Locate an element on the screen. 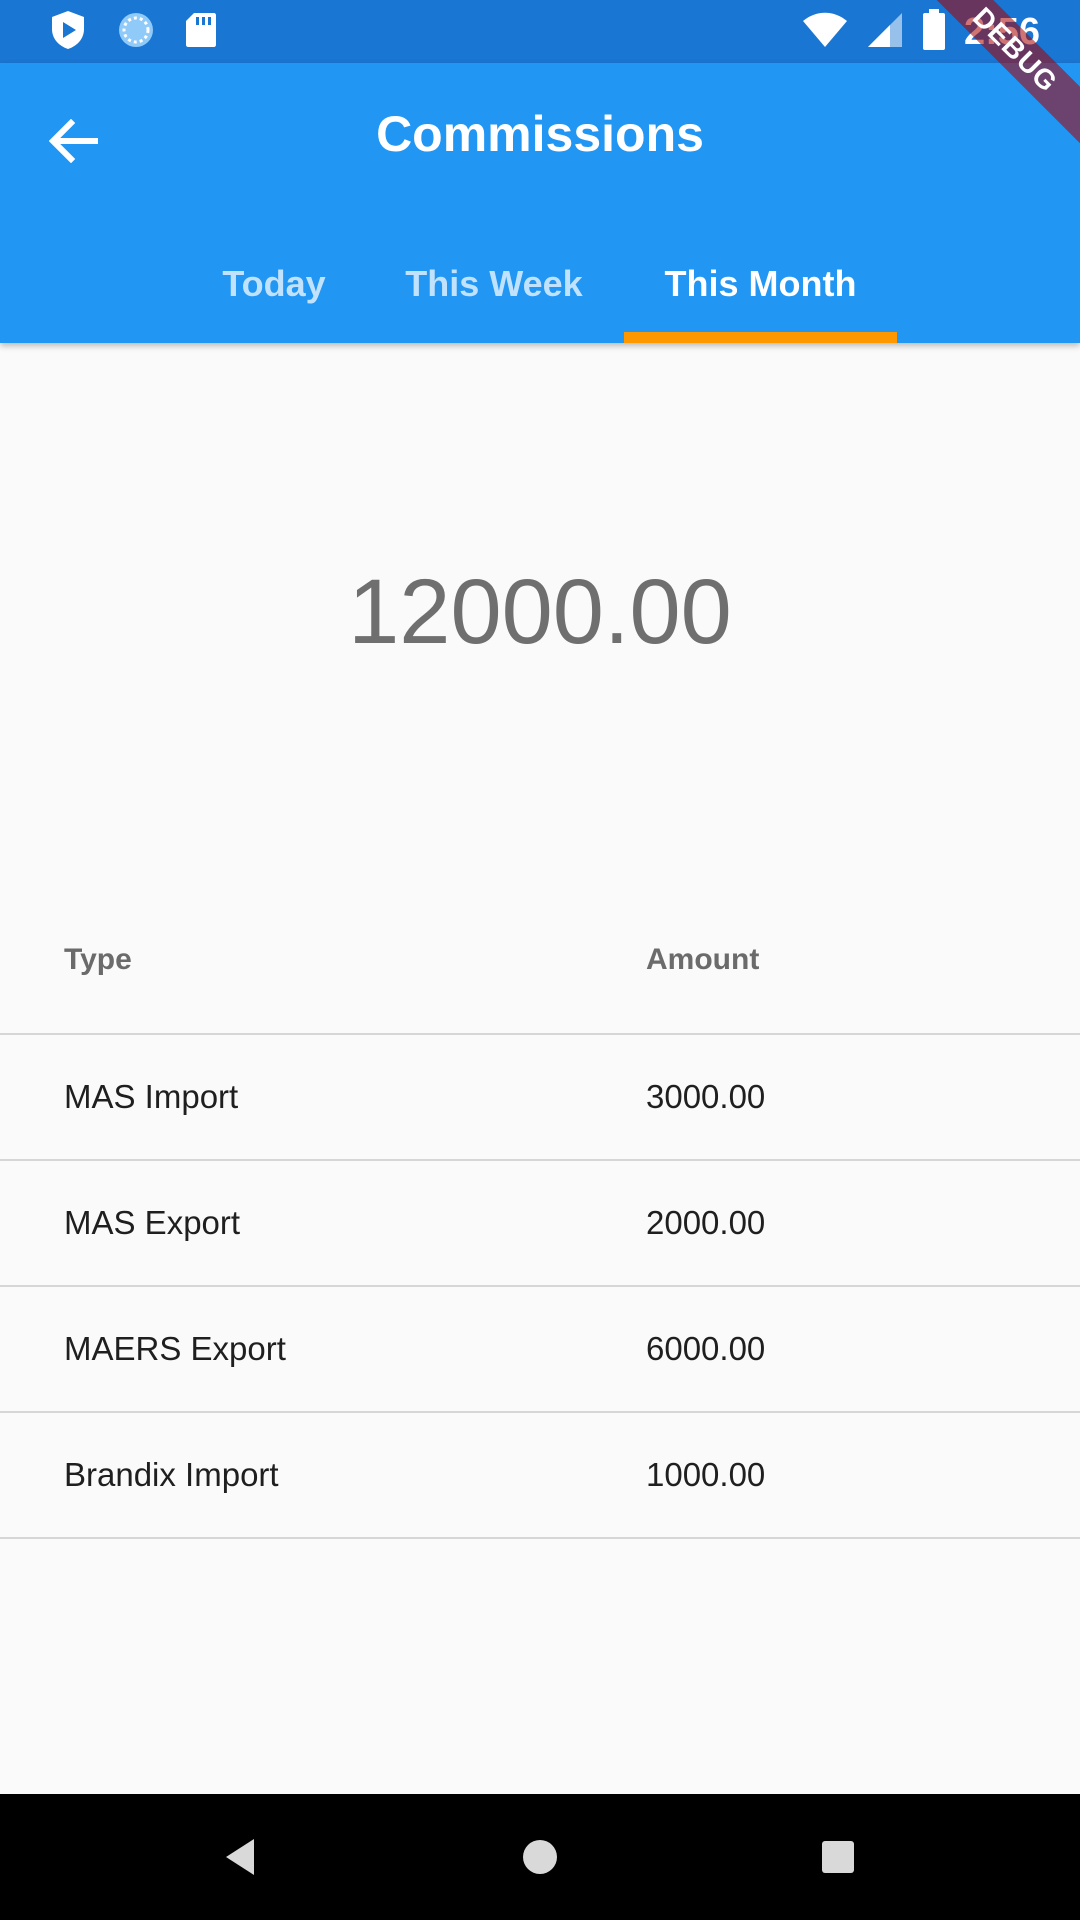  nav-recents-button is located at coordinates (838, 1859).